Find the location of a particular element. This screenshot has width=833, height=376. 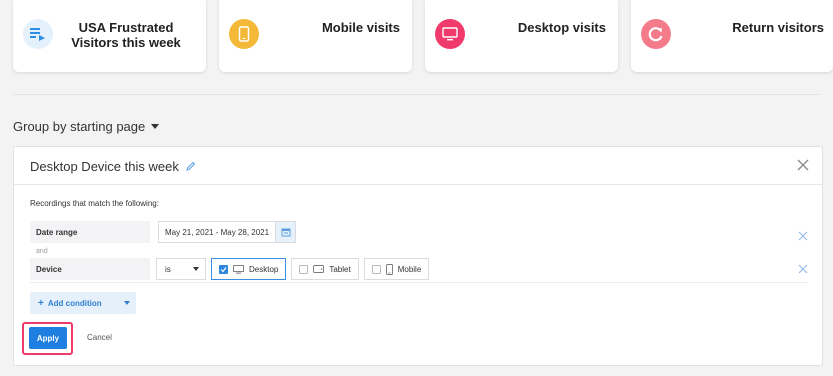

date-range-row: Date range May 21, 2021 - May 28, 2021 is located at coordinates (163, 232).